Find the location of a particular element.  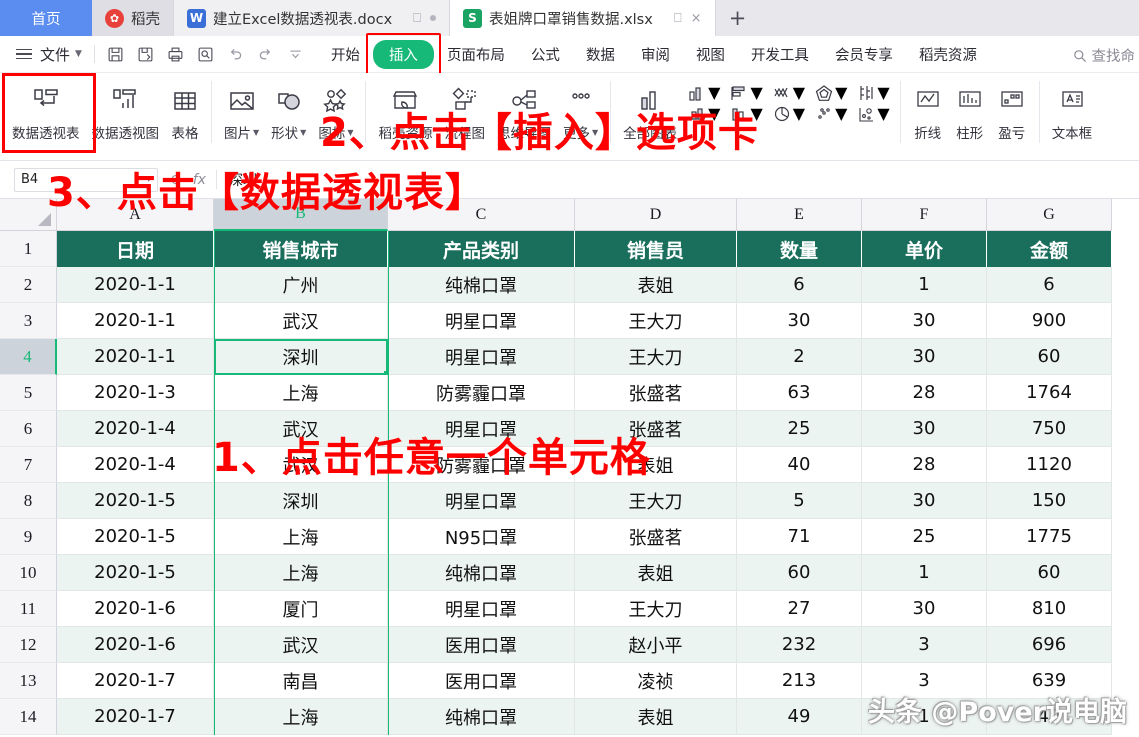

cell-G5: 1764 is located at coordinates (1049, 393).